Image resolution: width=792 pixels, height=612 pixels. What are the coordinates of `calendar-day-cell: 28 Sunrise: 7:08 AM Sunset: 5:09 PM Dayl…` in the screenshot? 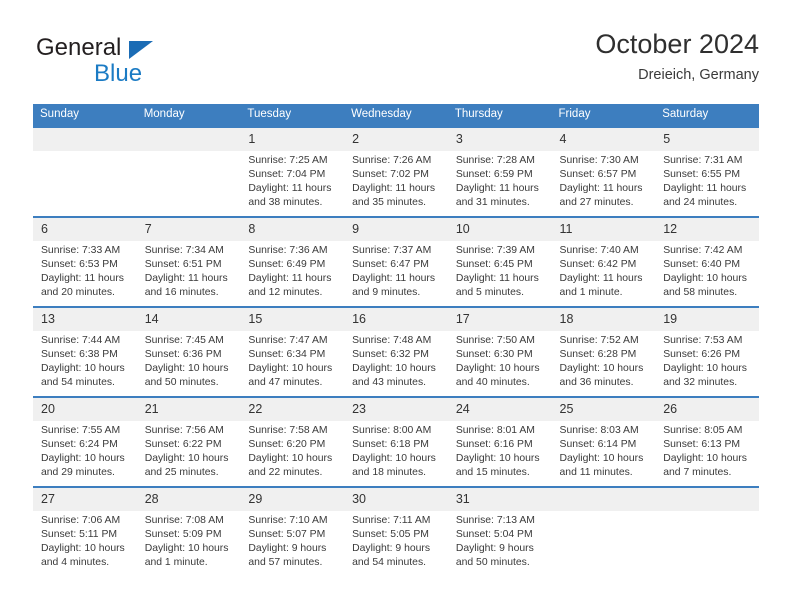 It's located at (188, 531).